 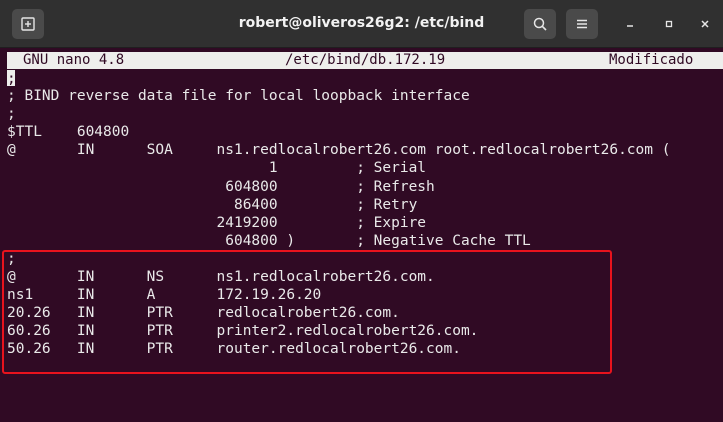 I want to click on file-line: 86400 ; Retry, so click(x=212, y=204).